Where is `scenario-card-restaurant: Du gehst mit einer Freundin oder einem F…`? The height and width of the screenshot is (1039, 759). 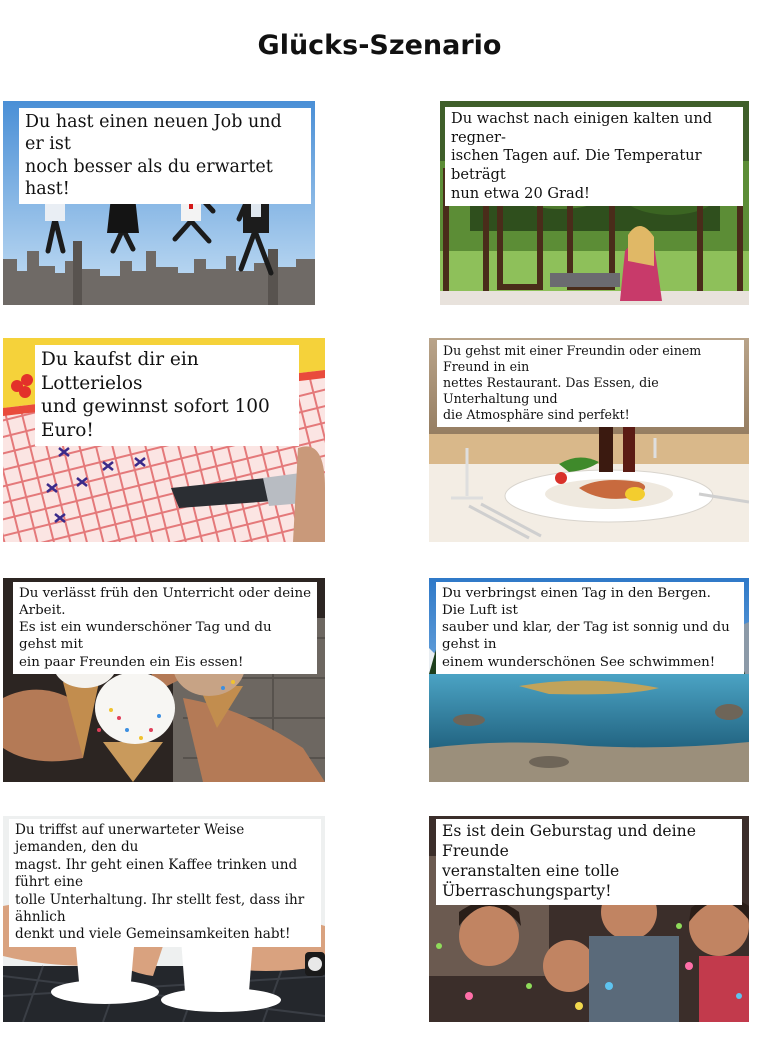
scenario-card-restaurant: Du gehst mit einer Freundin oder einem F… is located at coordinates (589, 440).